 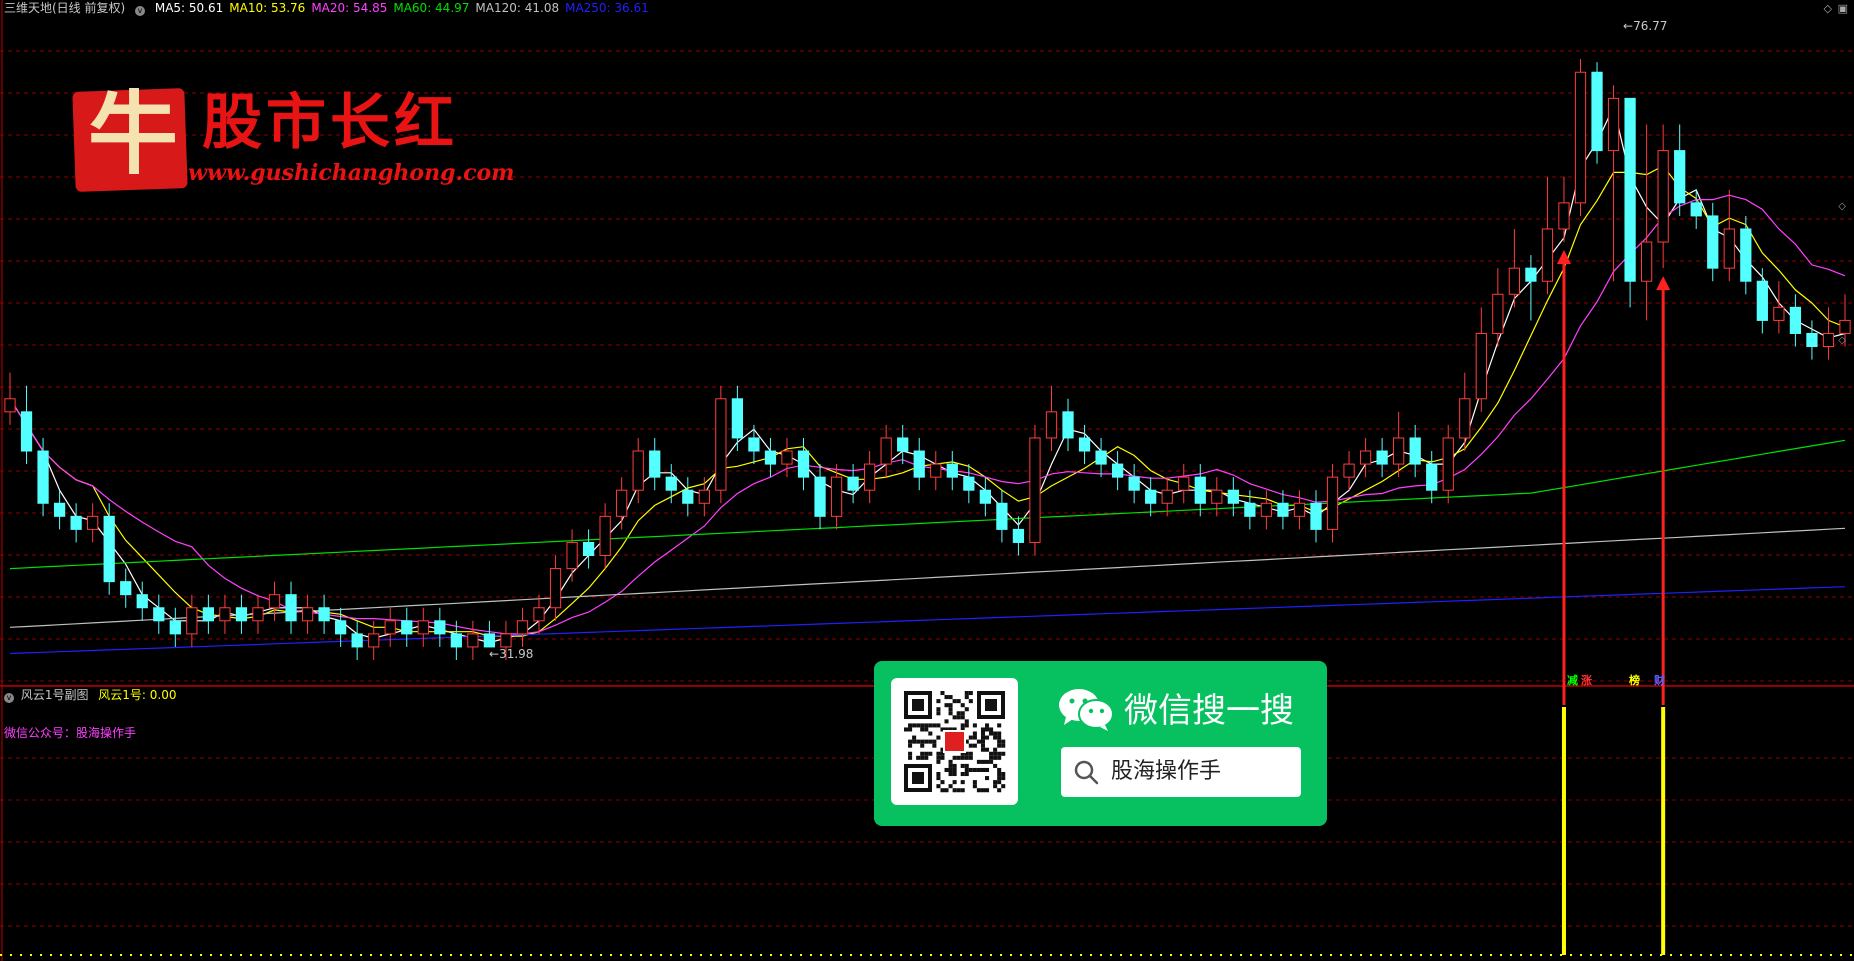 What do you see at coordinates (1650, 26) in the screenshot?
I see `high-price-value: 76.77` at bounding box center [1650, 26].